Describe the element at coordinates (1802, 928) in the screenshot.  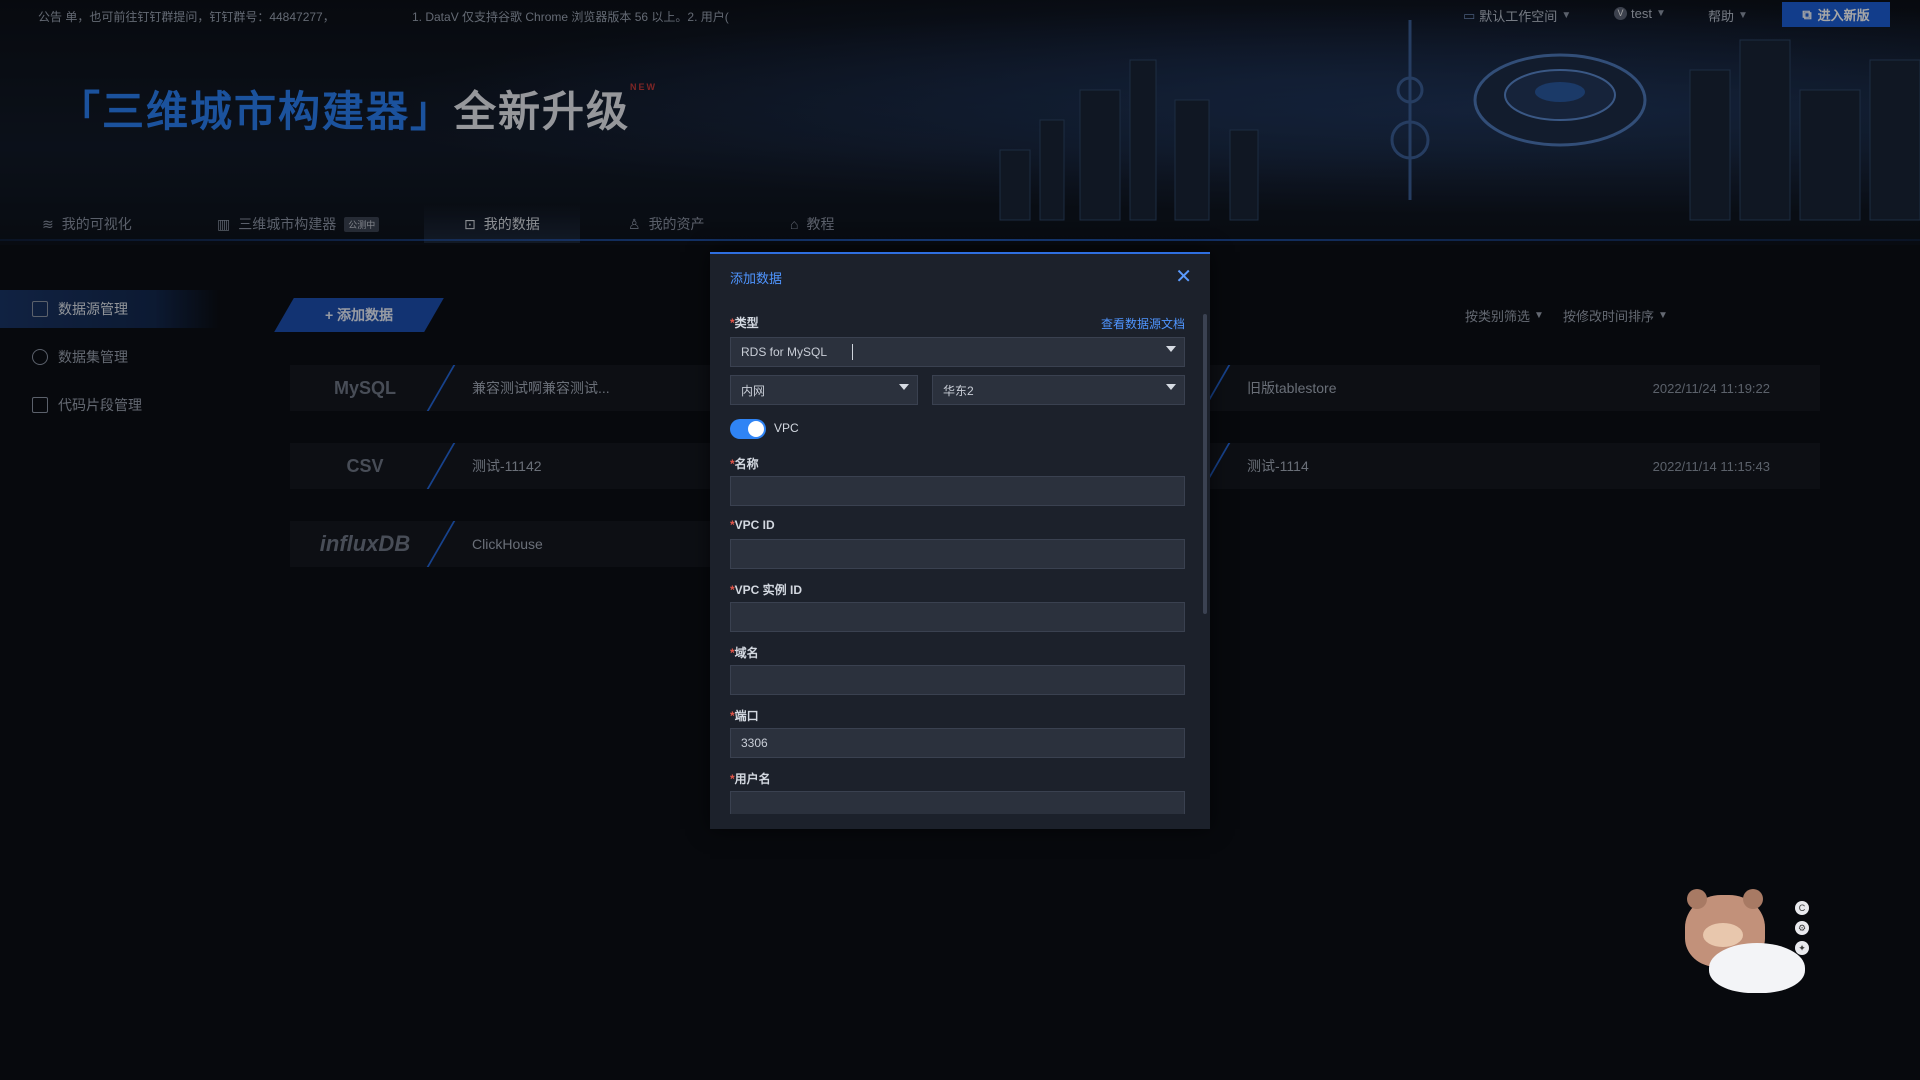
I see `settings-icon: ⚙` at that location.